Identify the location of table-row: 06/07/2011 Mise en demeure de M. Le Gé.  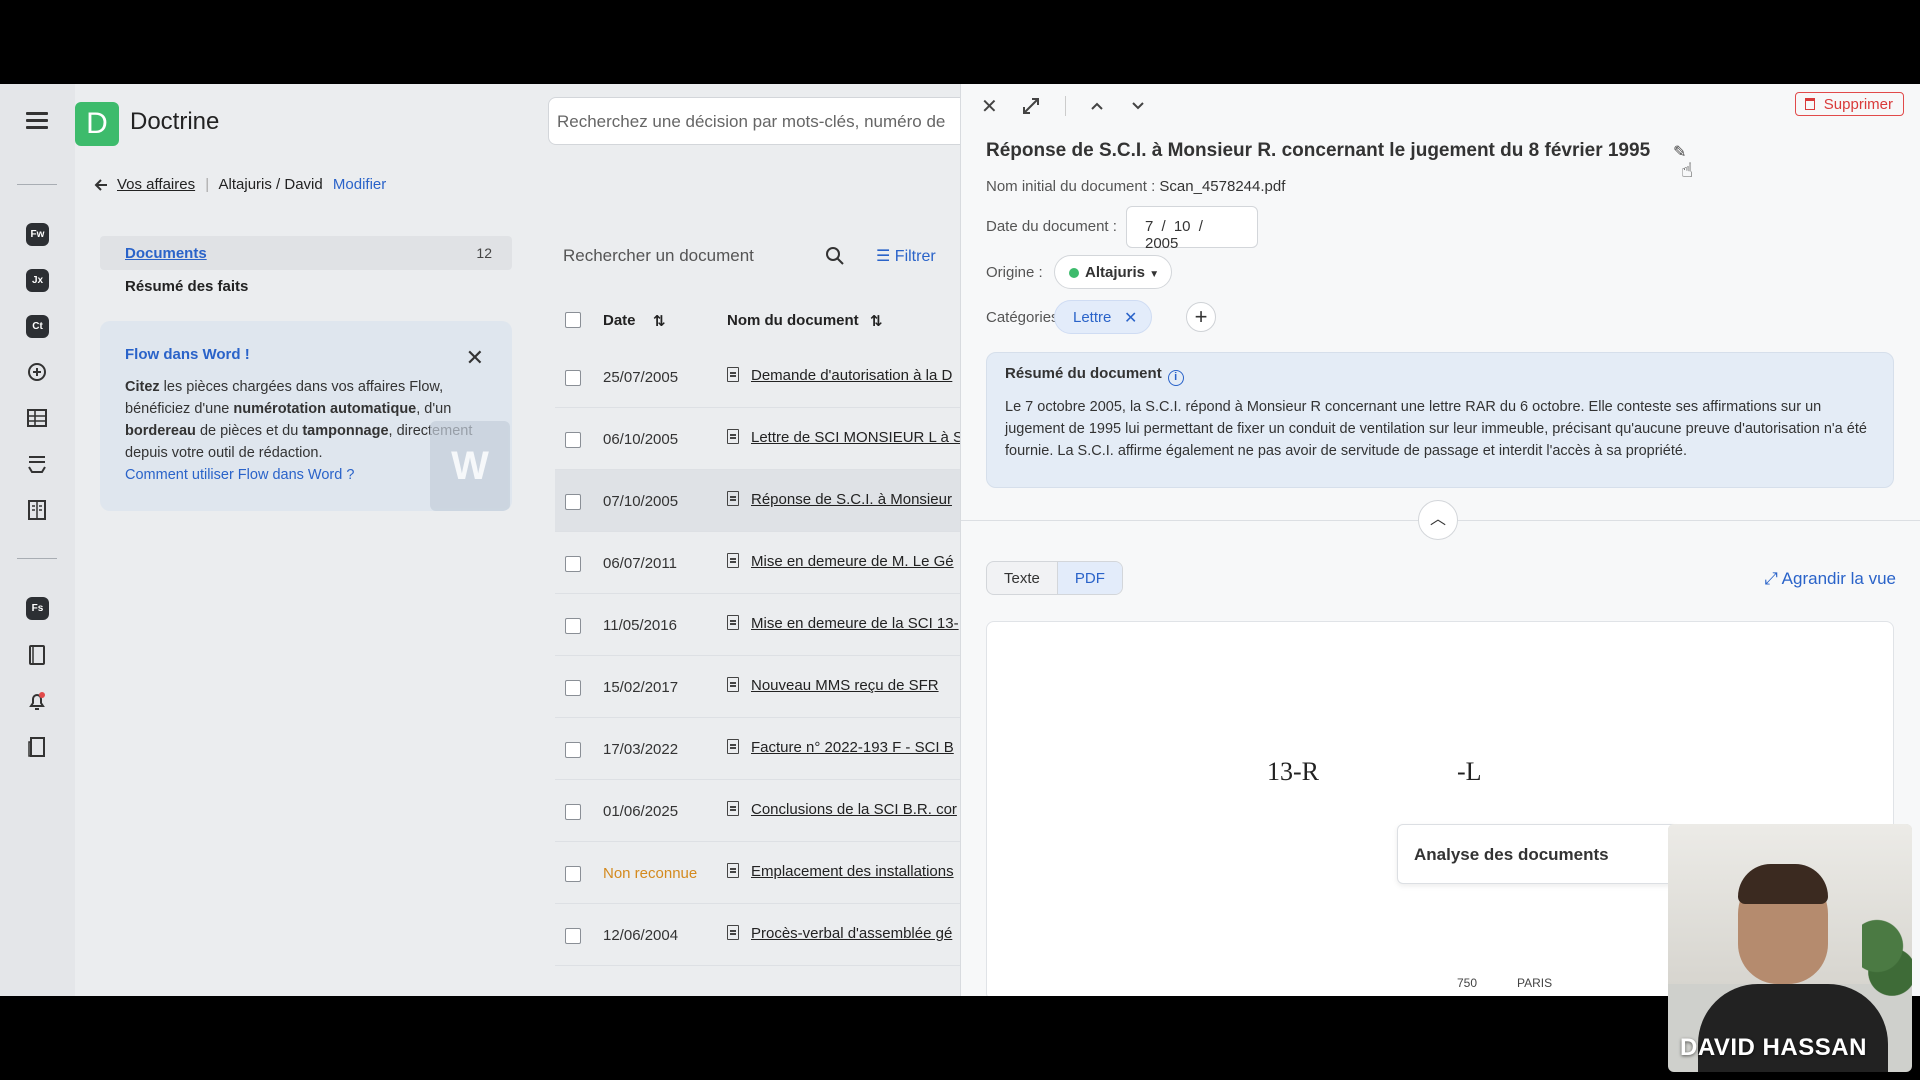
(757, 563).